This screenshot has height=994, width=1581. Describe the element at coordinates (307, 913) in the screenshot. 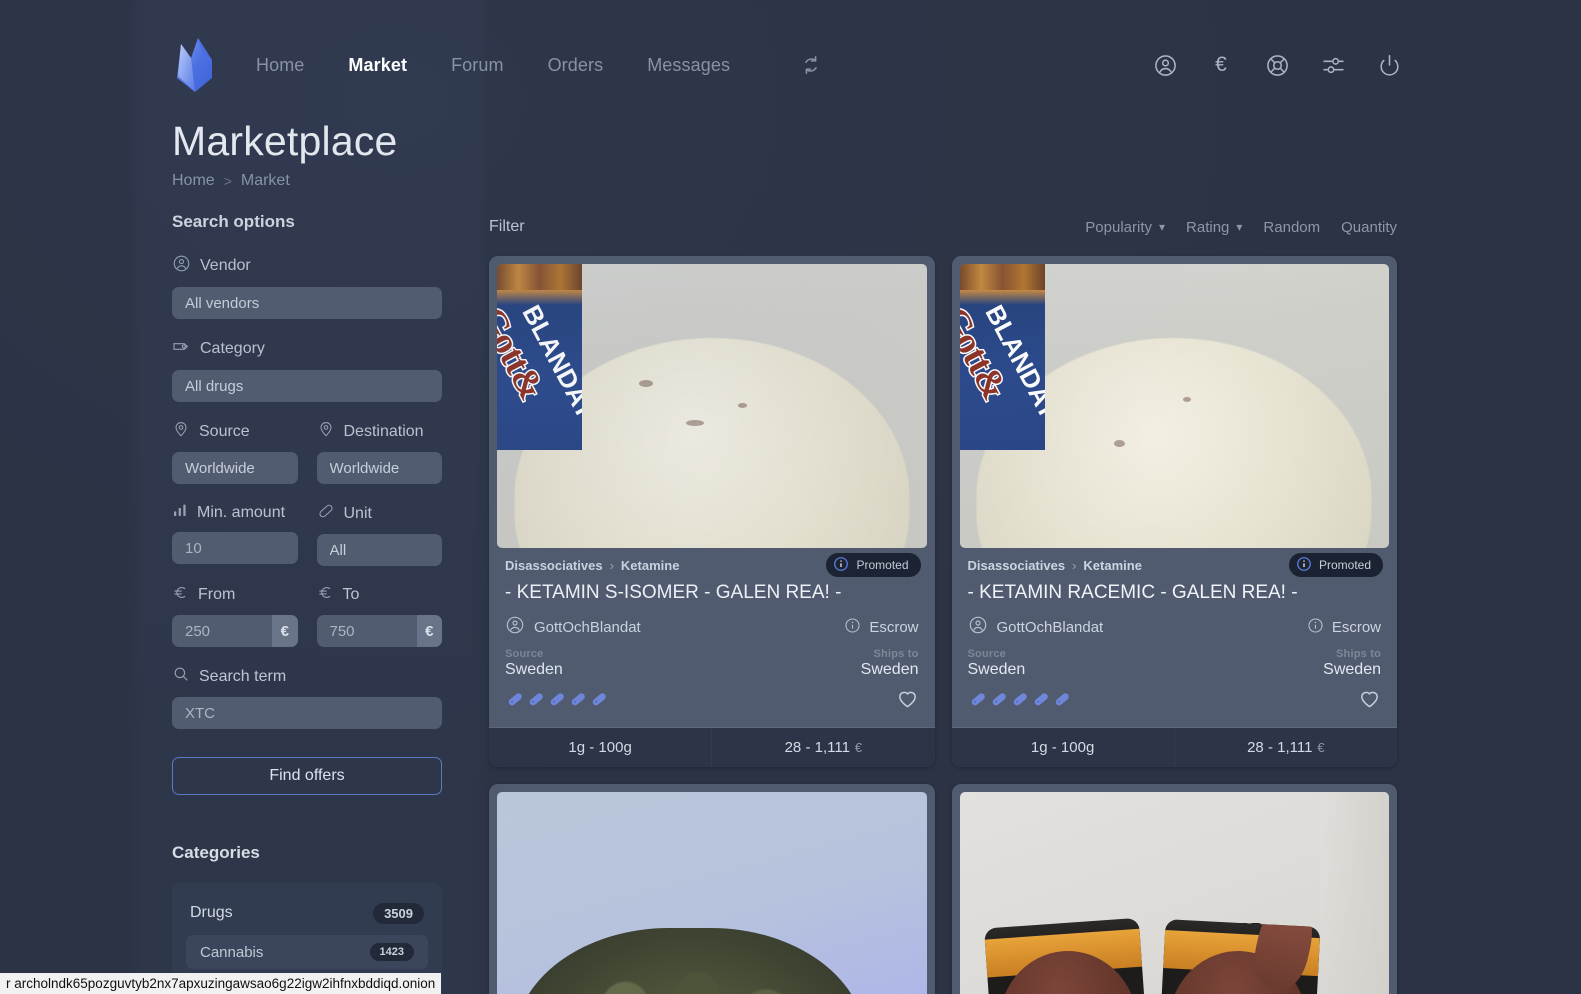

I see `category-item-drugs: Drugs 3509` at that location.